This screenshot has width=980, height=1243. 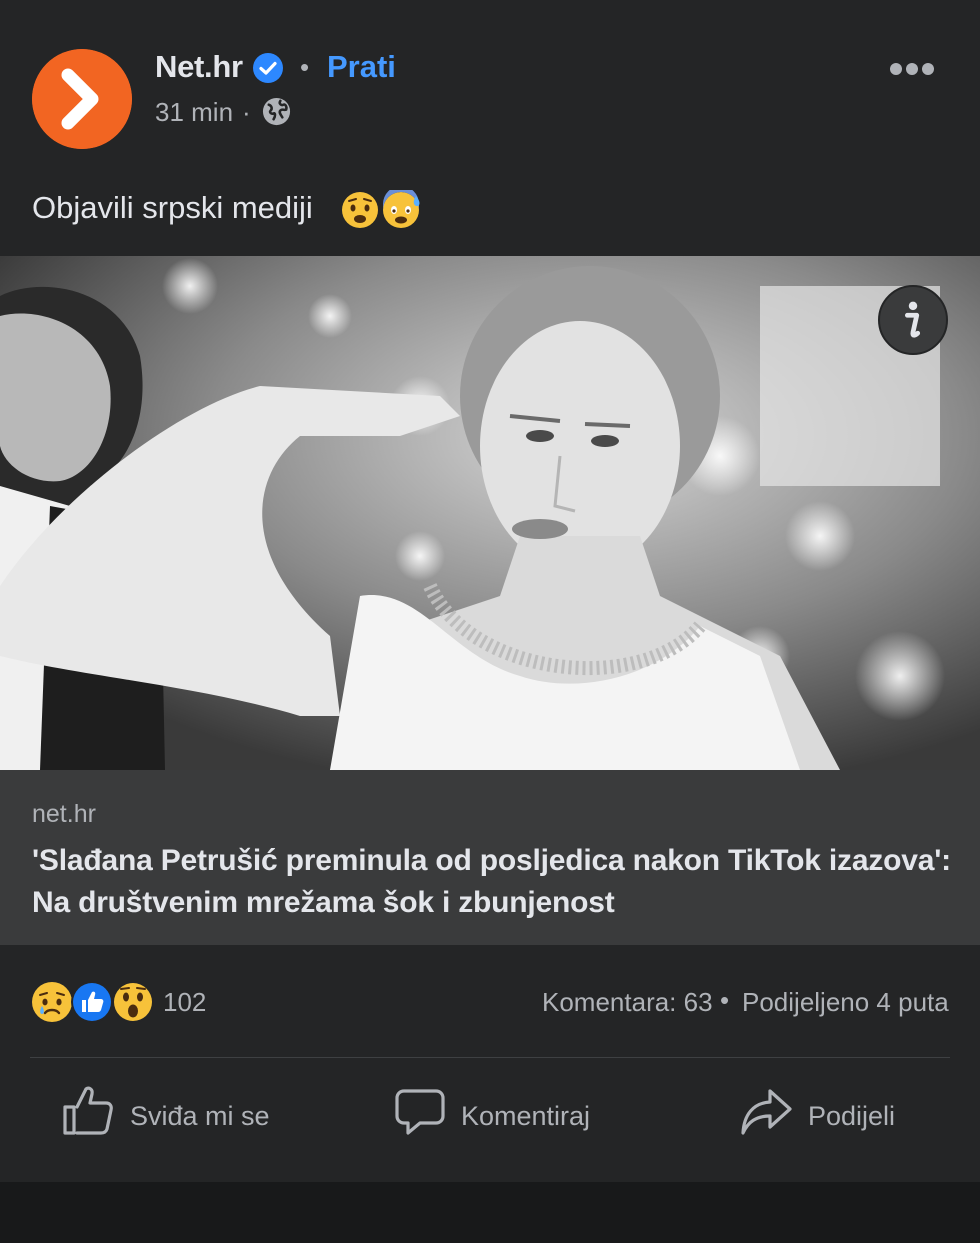 What do you see at coordinates (276, 111) in the screenshot?
I see `globe-icon` at bounding box center [276, 111].